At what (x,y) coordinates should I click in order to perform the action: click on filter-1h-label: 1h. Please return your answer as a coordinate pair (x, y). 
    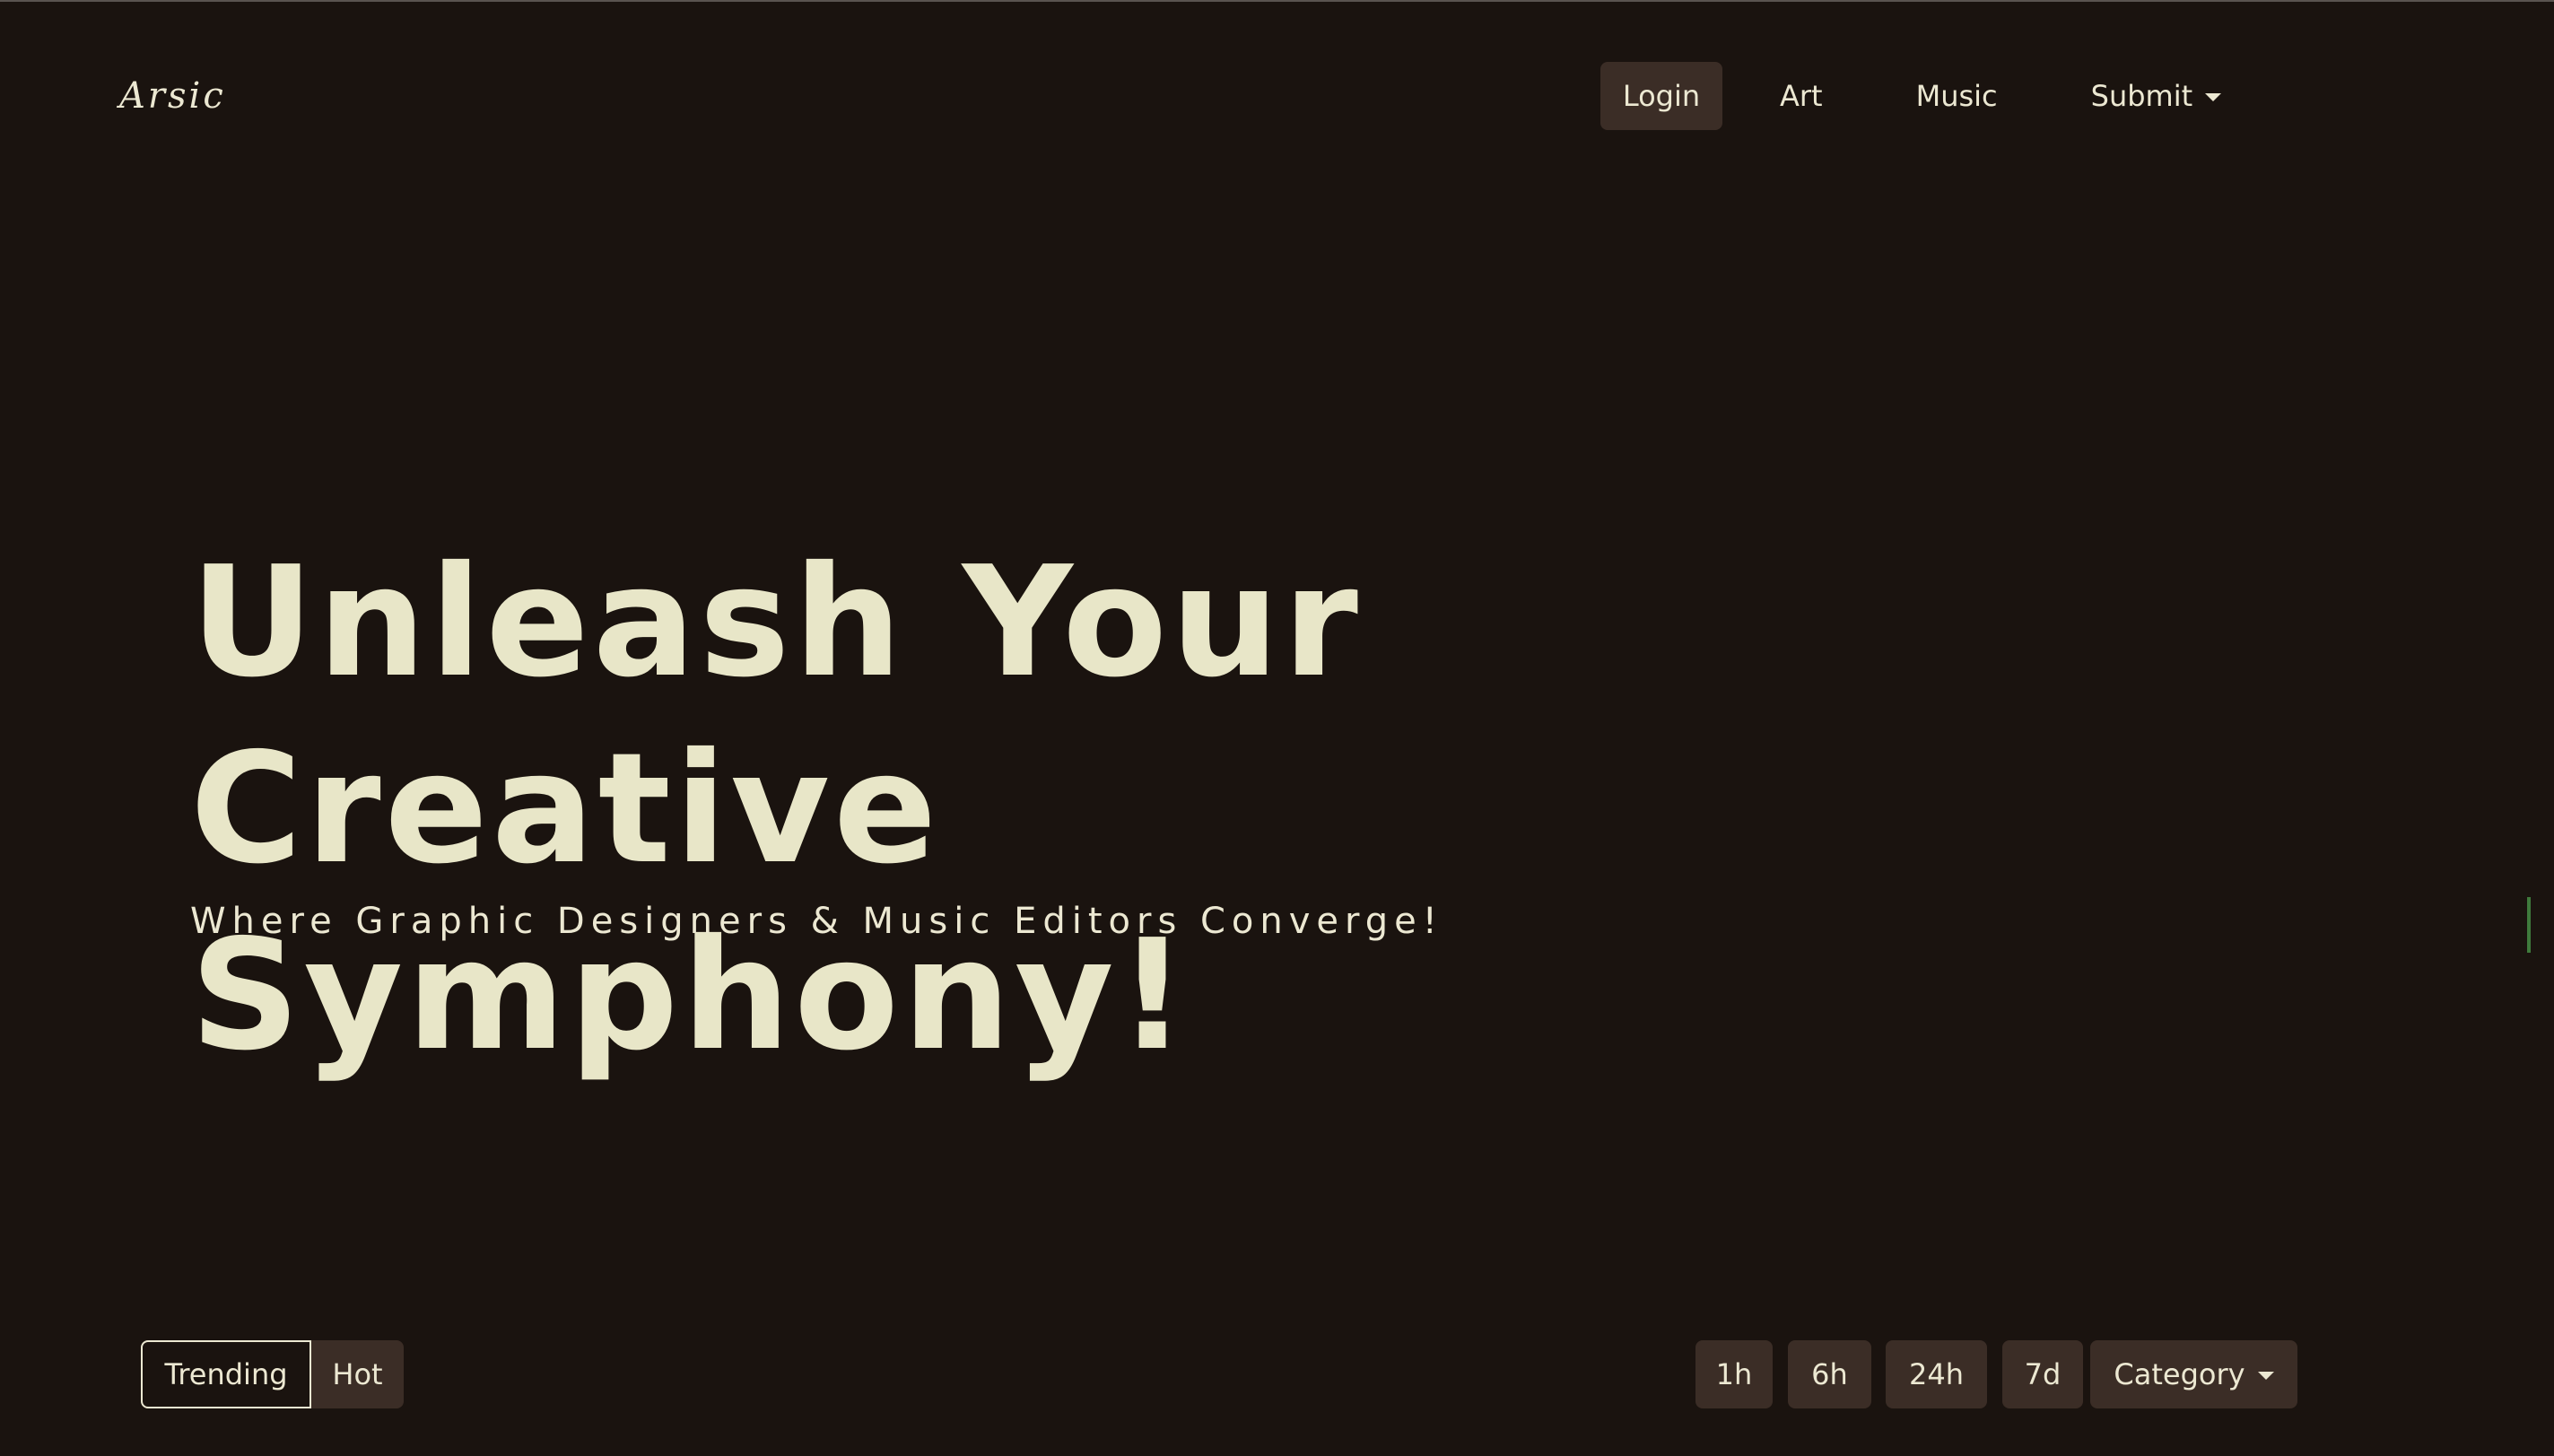
    Looking at the image, I should click on (1734, 1374).